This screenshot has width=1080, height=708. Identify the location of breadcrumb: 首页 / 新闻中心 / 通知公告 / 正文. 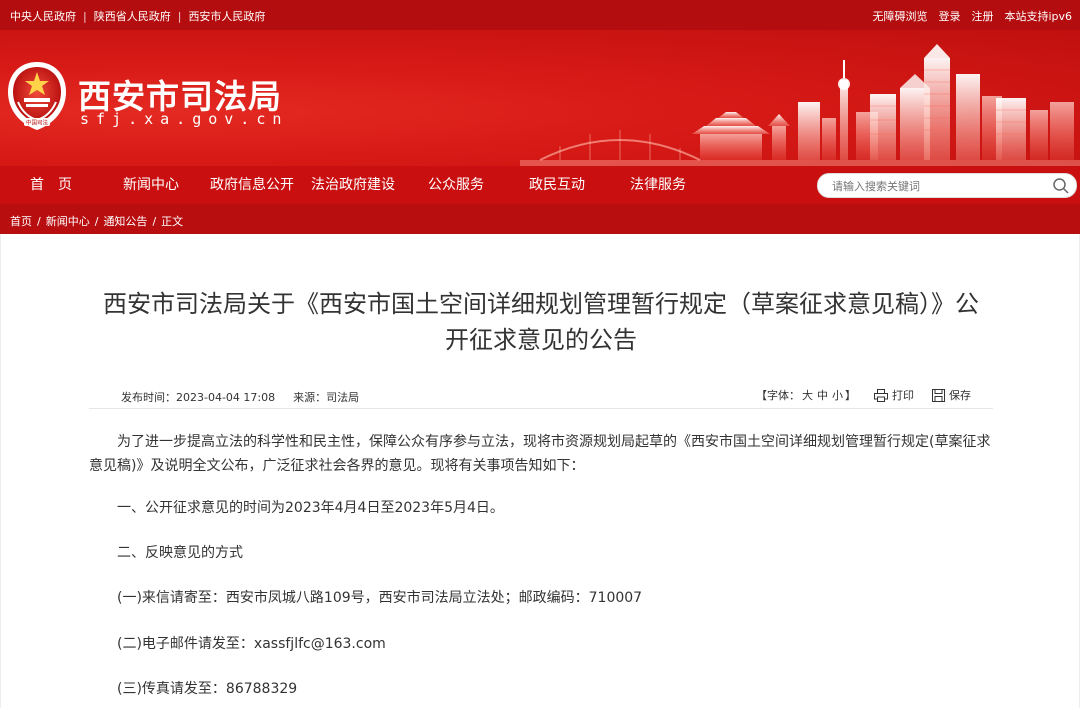
(540, 219).